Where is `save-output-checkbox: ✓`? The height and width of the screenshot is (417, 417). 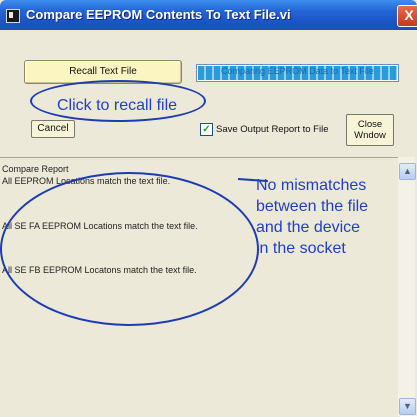
save-output-checkbox: ✓ is located at coordinates (206, 129).